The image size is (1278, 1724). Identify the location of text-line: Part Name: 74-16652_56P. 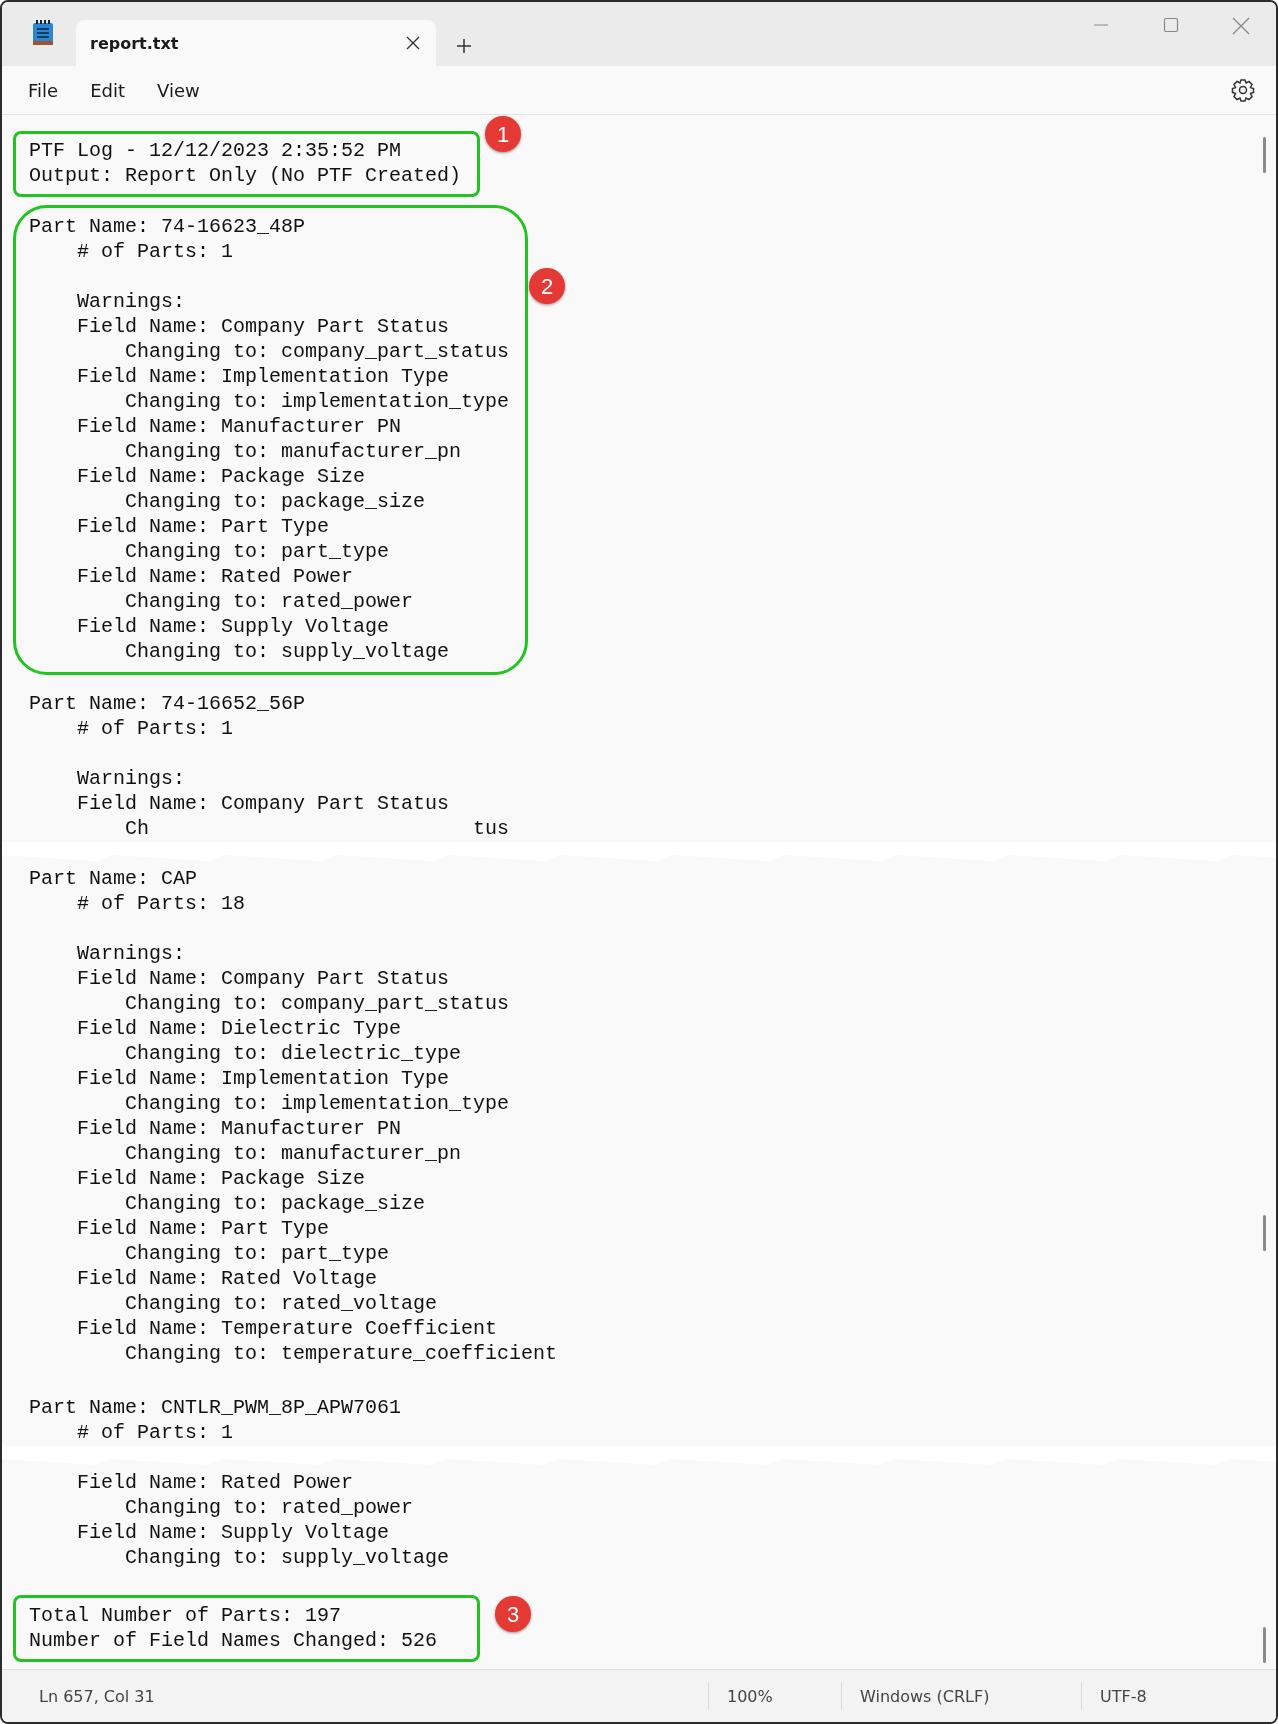
(168, 703).